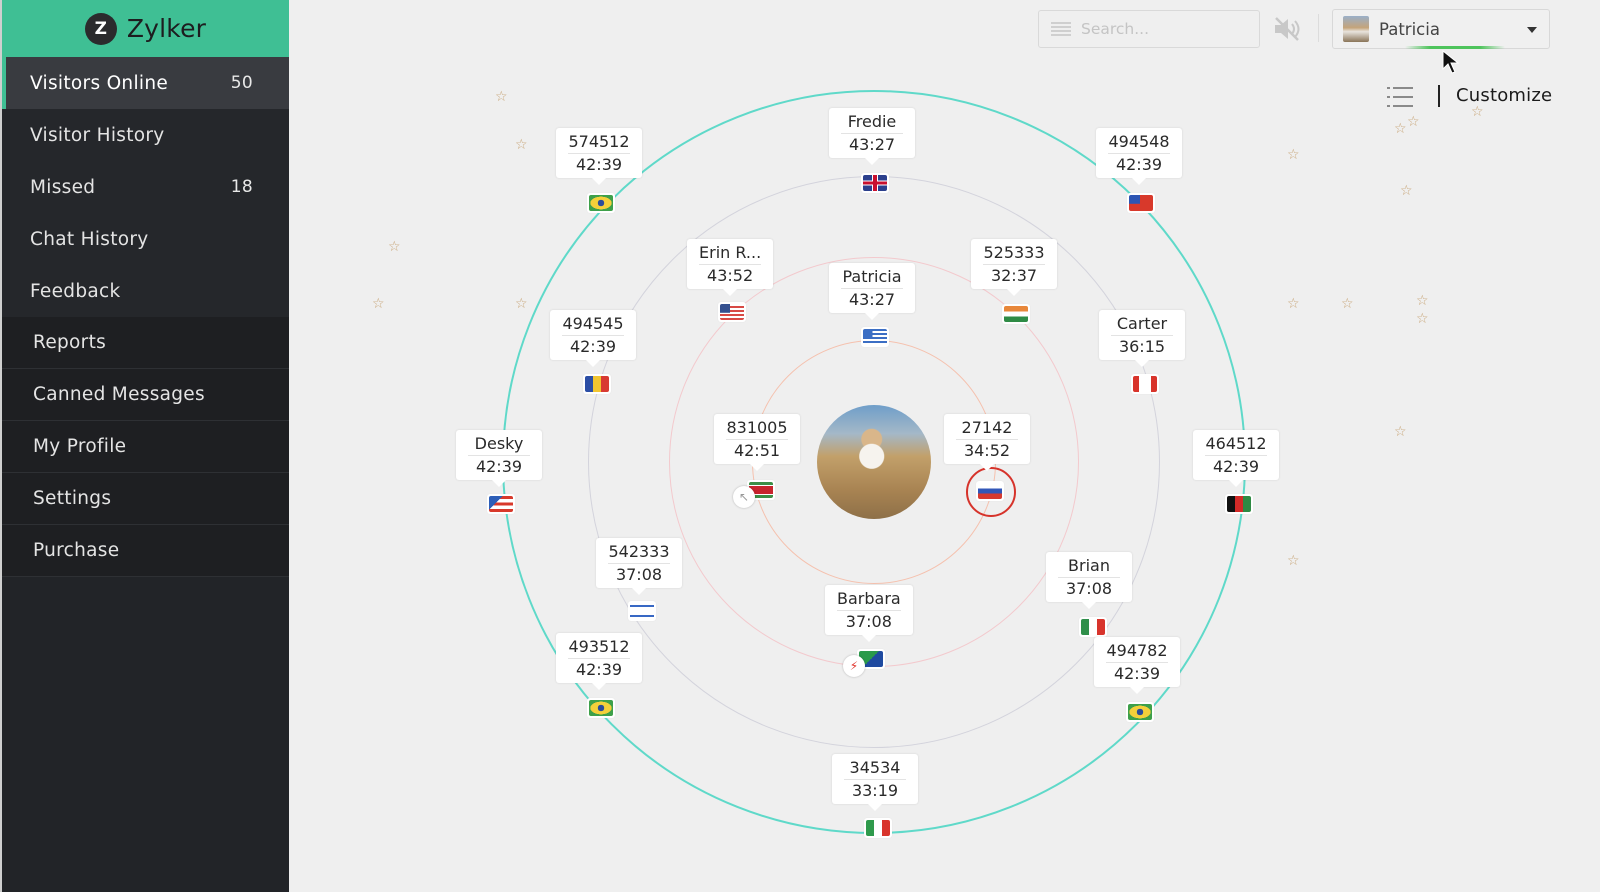 Image resolution: width=1600 pixels, height=892 pixels. Describe the element at coordinates (639, 553) in the screenshot. I see `visitor-name: 542333` at that location.